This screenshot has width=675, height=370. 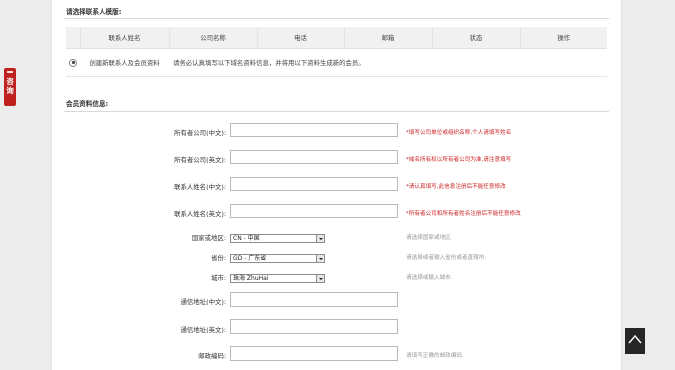 What do you see at coordinates (314, 157) in the screenshot?
I see `company-en-input` at bounding box center [314, 157].